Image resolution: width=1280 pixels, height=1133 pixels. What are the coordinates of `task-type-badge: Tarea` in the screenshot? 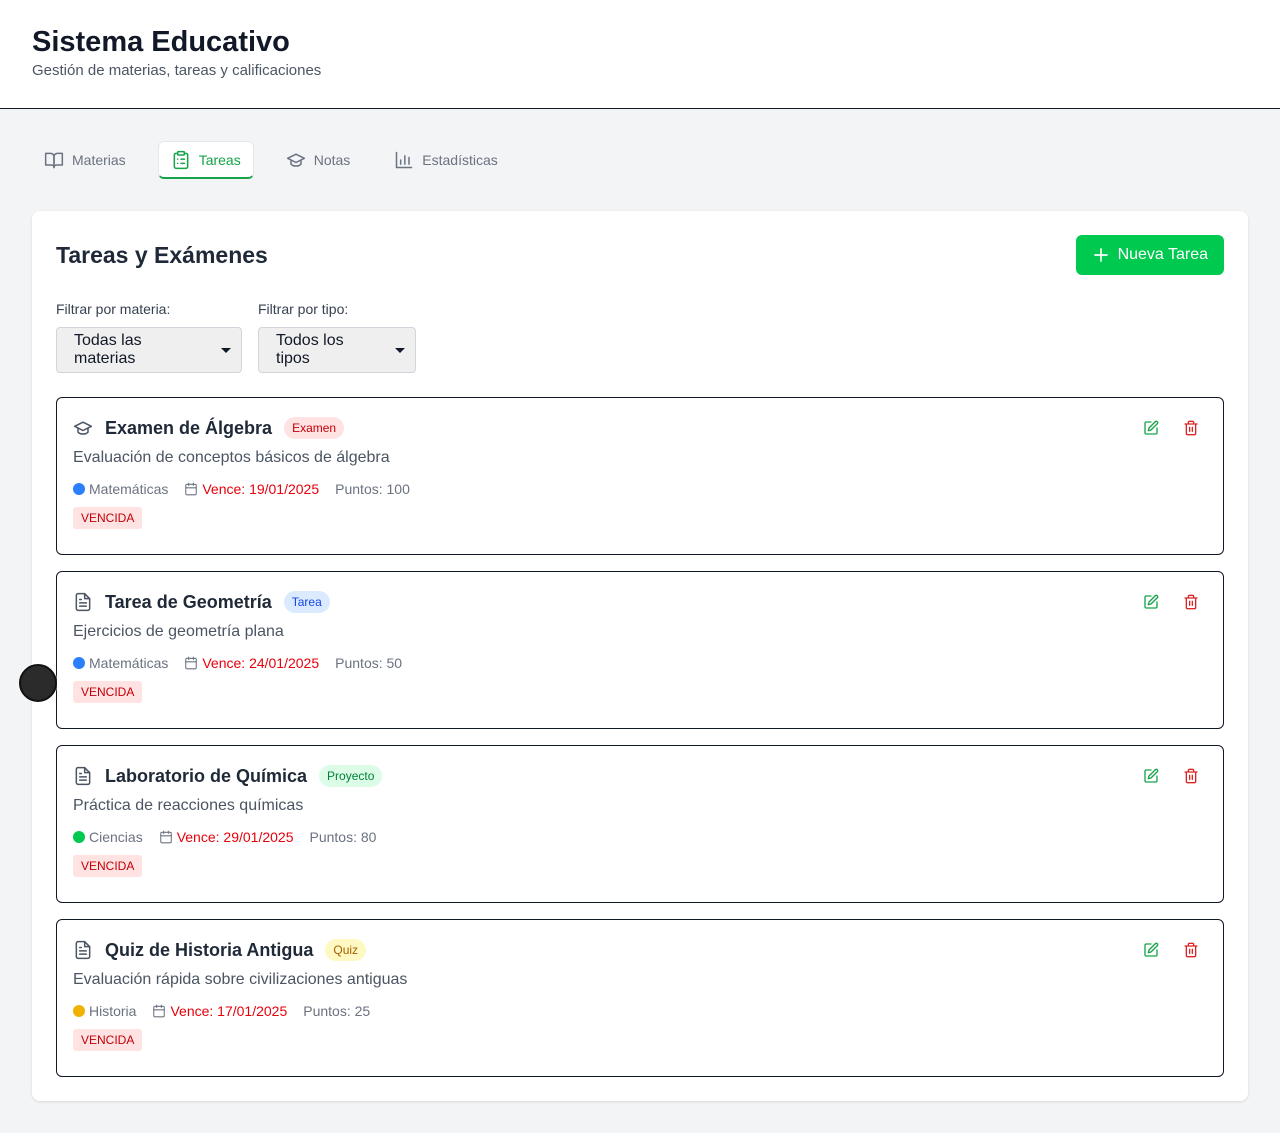 It's located at (306, 602).